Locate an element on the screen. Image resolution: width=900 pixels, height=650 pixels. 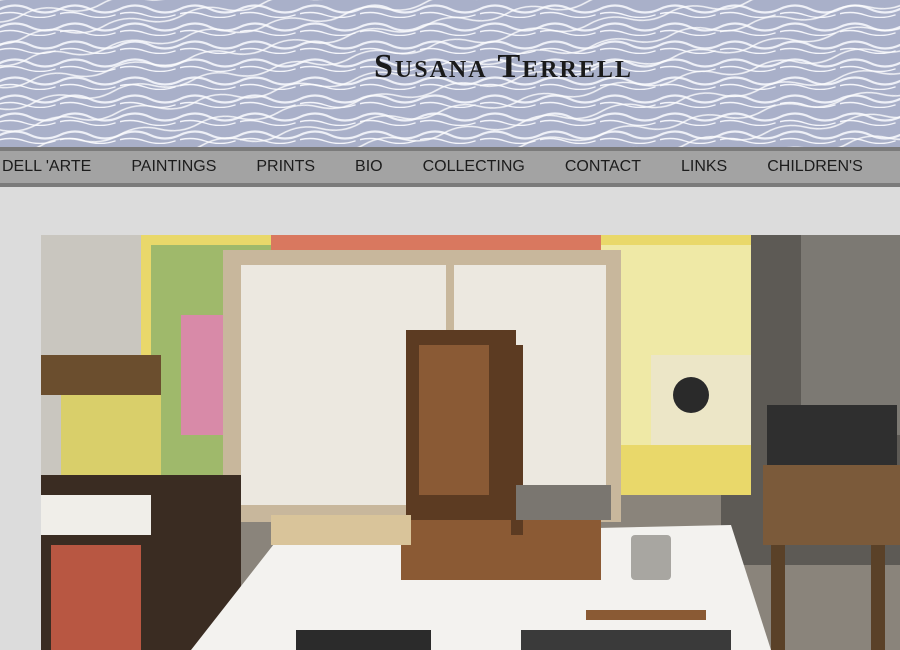
nav-item-dell-arte: DELL 'ARTE is located at coordinates (55, 167).